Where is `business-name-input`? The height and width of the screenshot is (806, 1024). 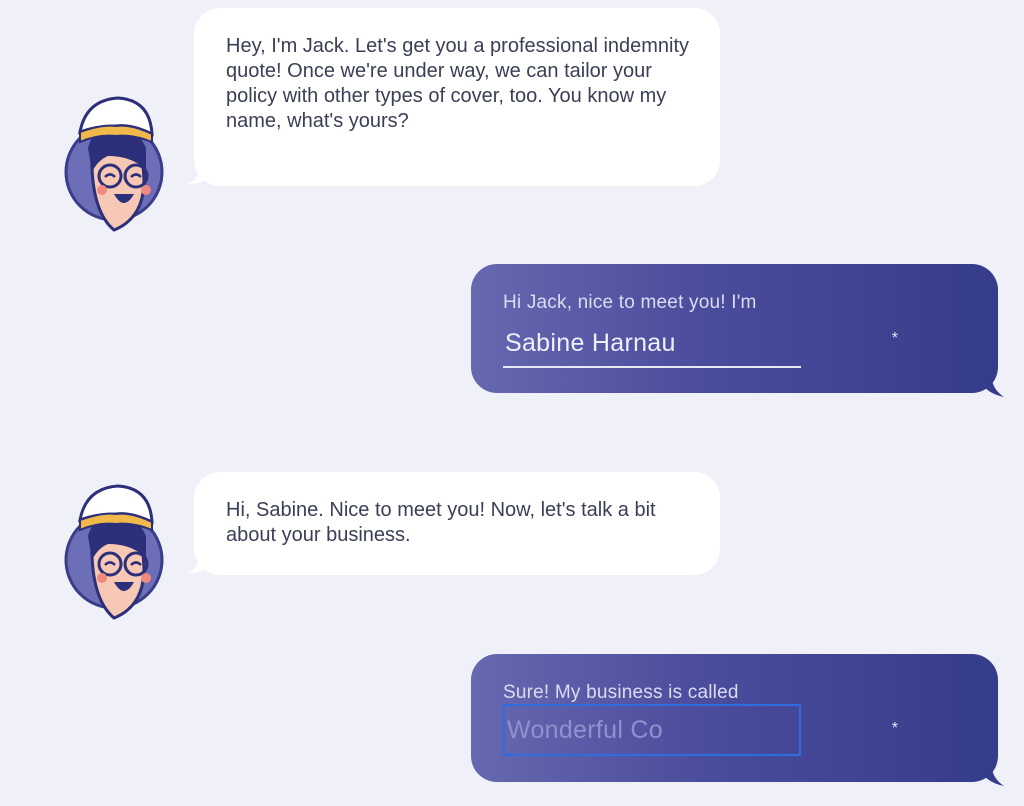 business-name-input is located at coordinates (652, 730).